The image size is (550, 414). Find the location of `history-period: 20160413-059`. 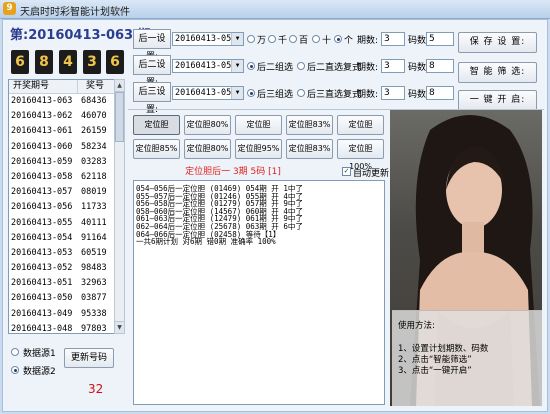

history-period: 20160413-059 is located at coordinates (42, 161).